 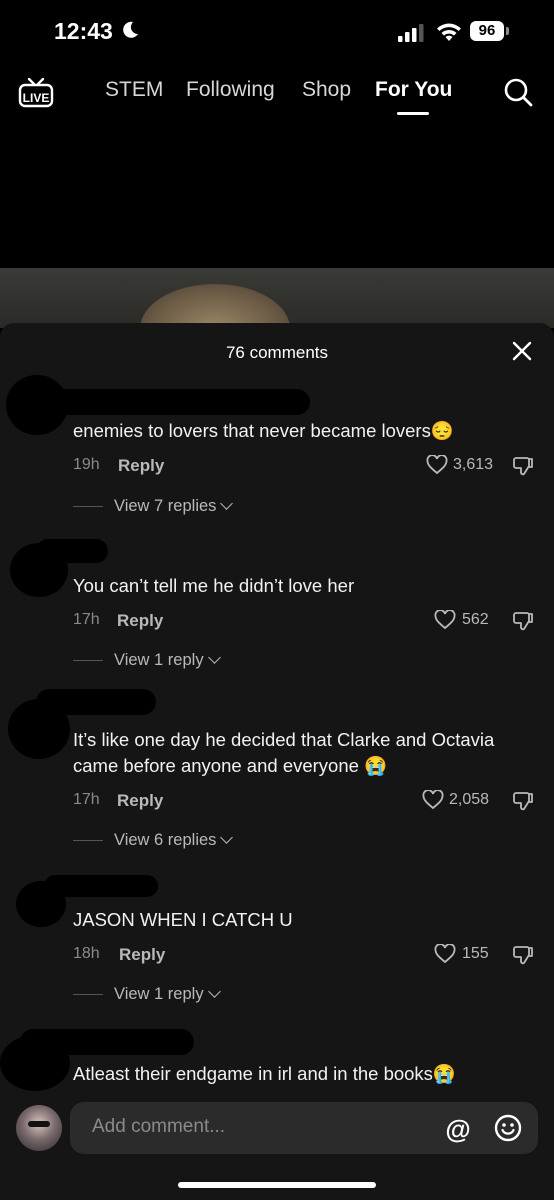 What do you see at coordinates (277, 352) in the screenshot?
I see `comments-count-title: 76 comments` at bounding box center [277, 352].